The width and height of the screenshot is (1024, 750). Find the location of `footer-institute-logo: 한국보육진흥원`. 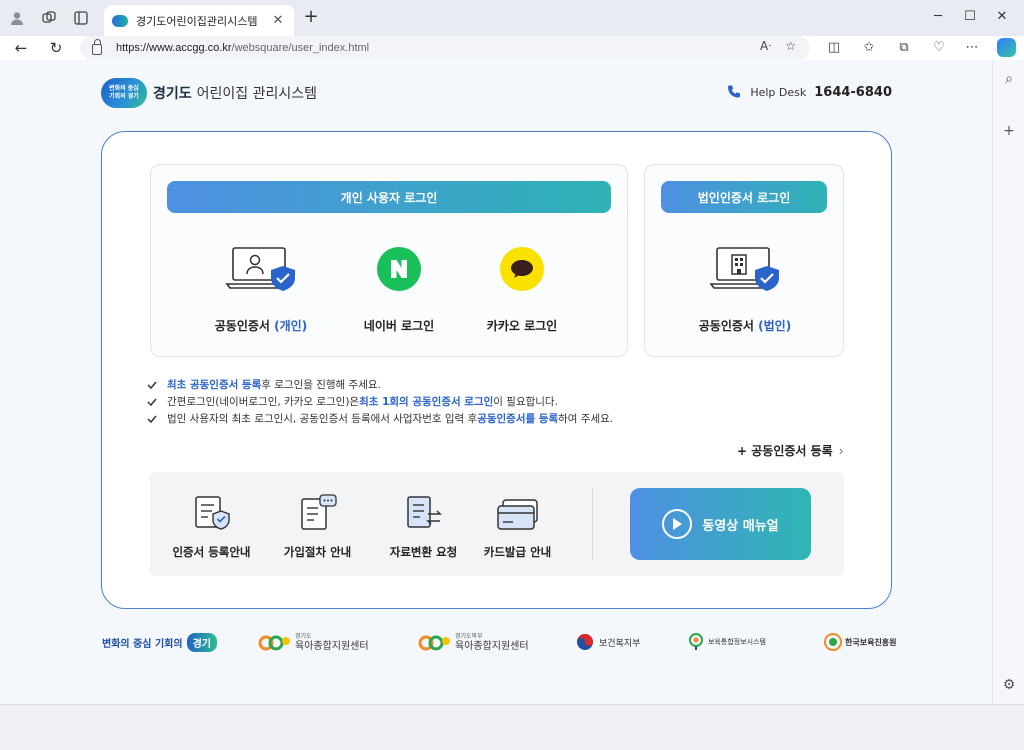

footer-institute-logo: 한국보육진흥원 is located at coordinates (860, 642).